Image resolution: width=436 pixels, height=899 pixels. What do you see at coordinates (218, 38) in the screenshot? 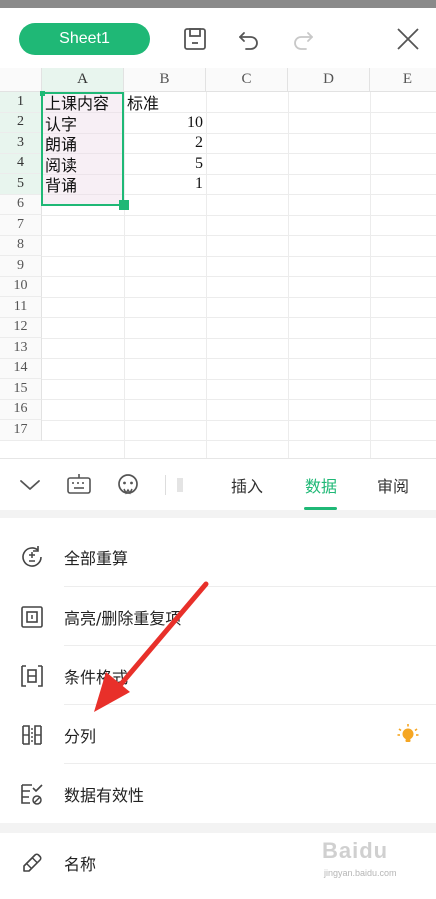
I see `top-bar: Sheet1` at bounding box center [218, 38].